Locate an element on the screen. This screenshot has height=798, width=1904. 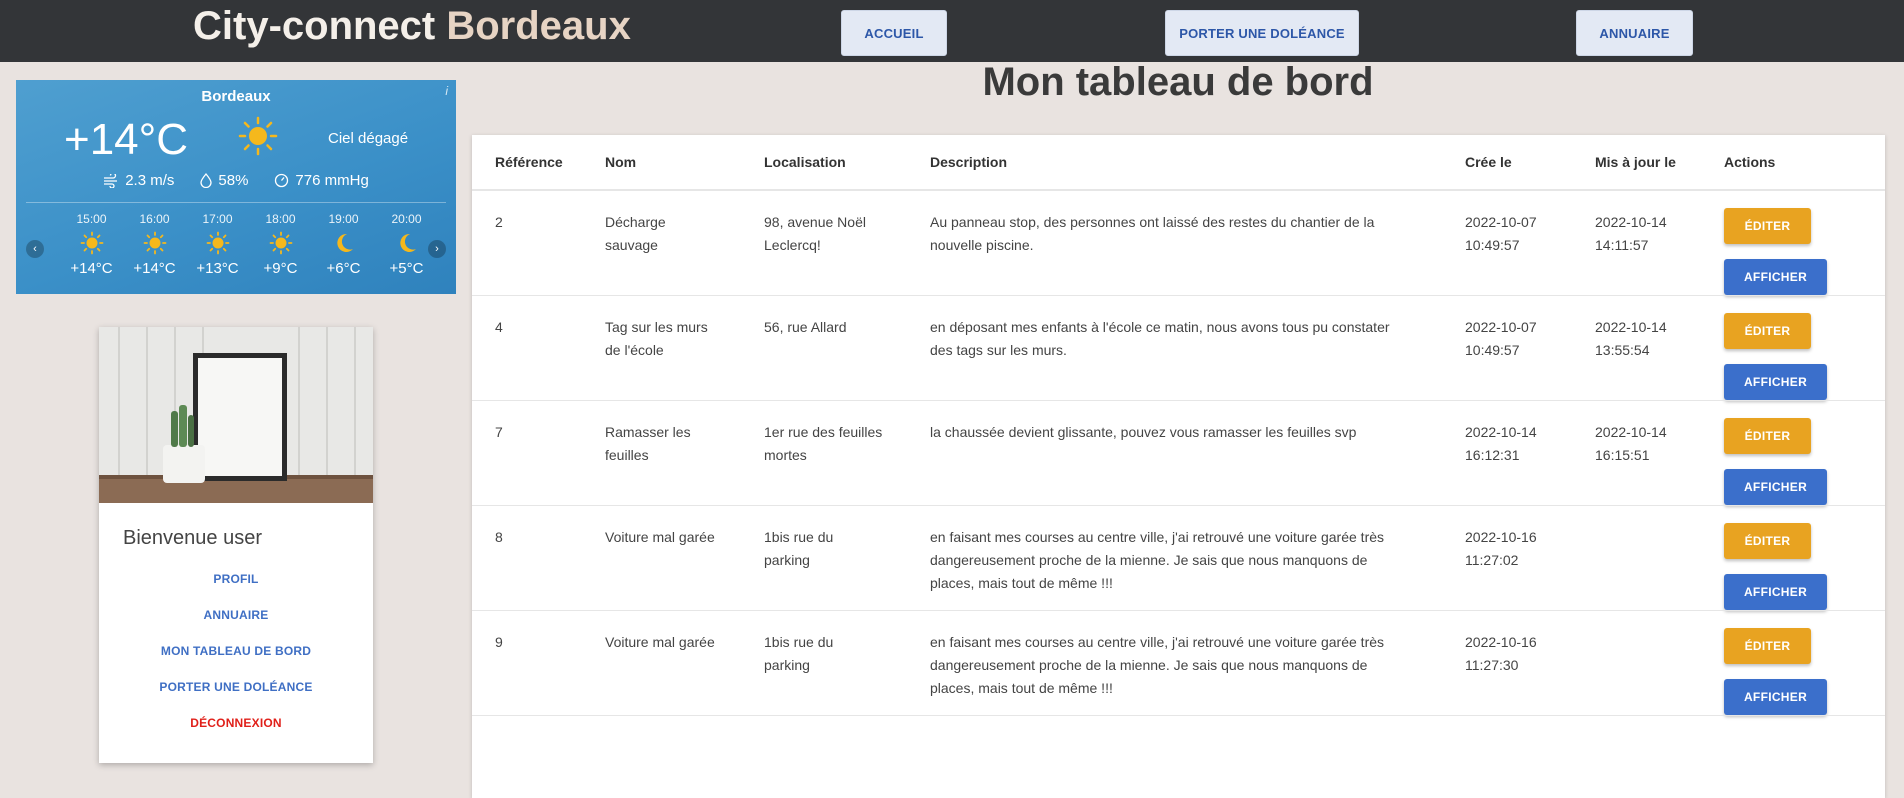
forecast-hour: 20:00 +5°C is located at coordinates (406, 244).